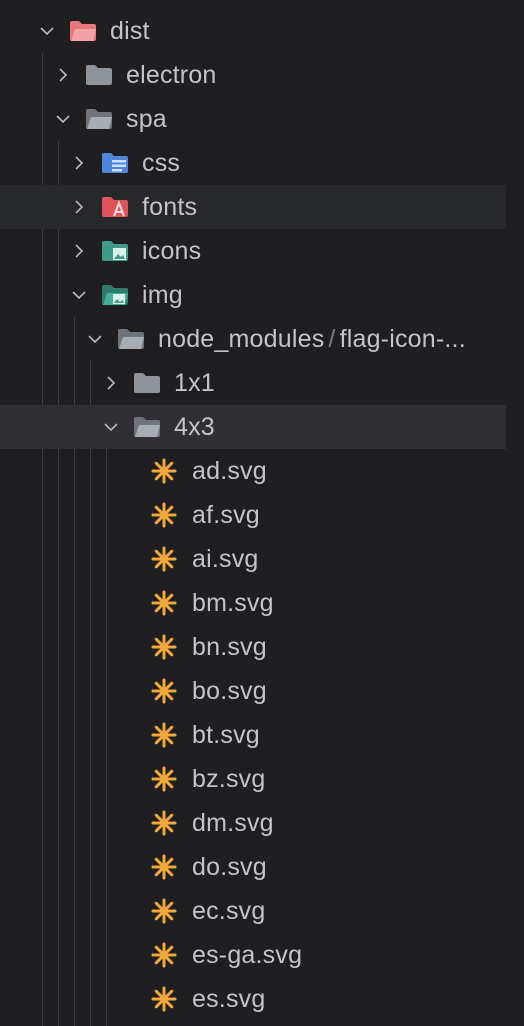 The image size is (524, 1026). I want to click on file-name: bz.svg, so click(229, 778).